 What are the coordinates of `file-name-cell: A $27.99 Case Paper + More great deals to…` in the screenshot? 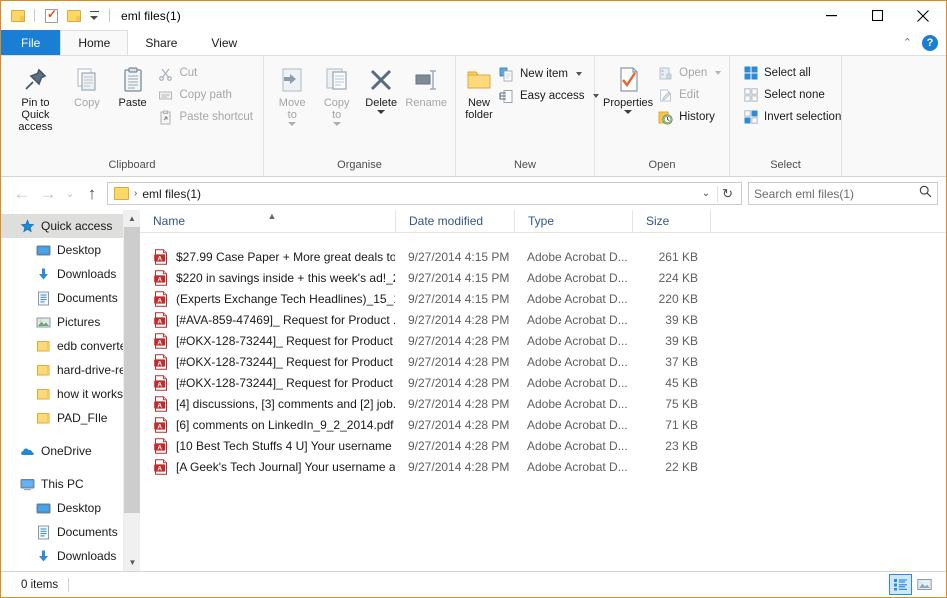 It's located at (267, 256).